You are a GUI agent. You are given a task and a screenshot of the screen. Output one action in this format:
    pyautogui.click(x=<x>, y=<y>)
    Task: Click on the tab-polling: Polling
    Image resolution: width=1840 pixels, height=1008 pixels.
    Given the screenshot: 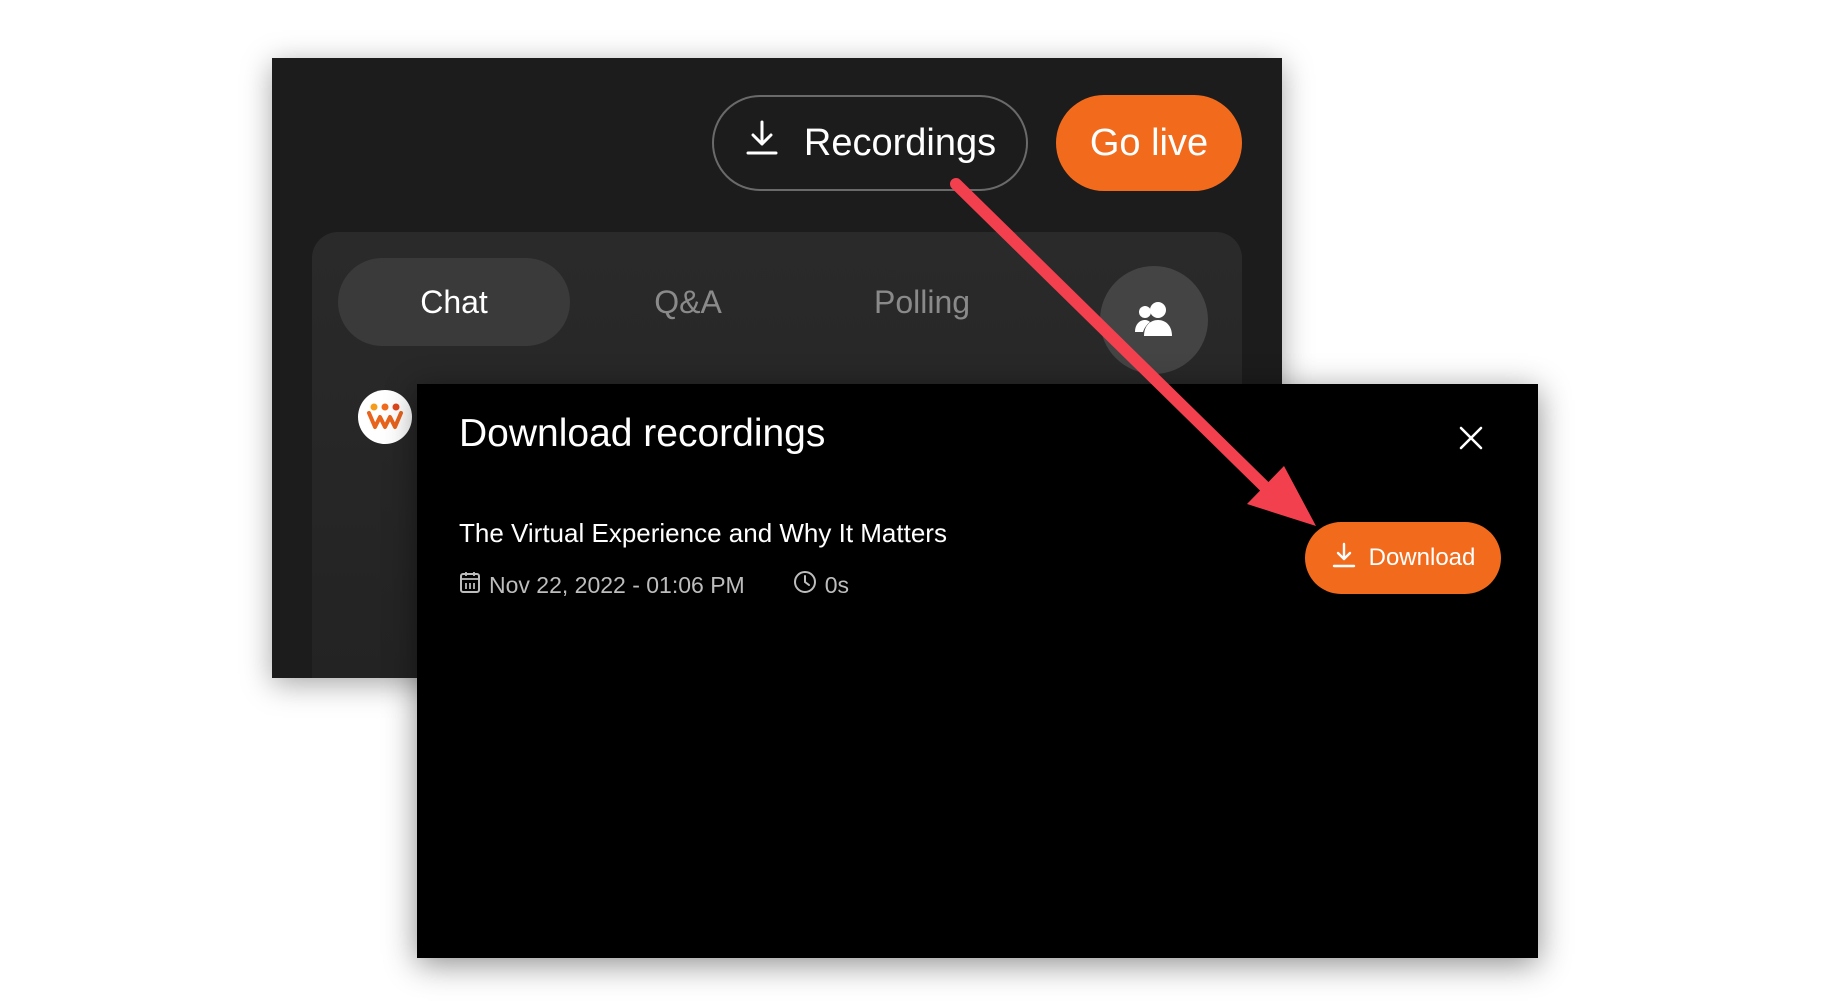 What is the action you would take?
    pyautogui.click(x=922, y=302)
    